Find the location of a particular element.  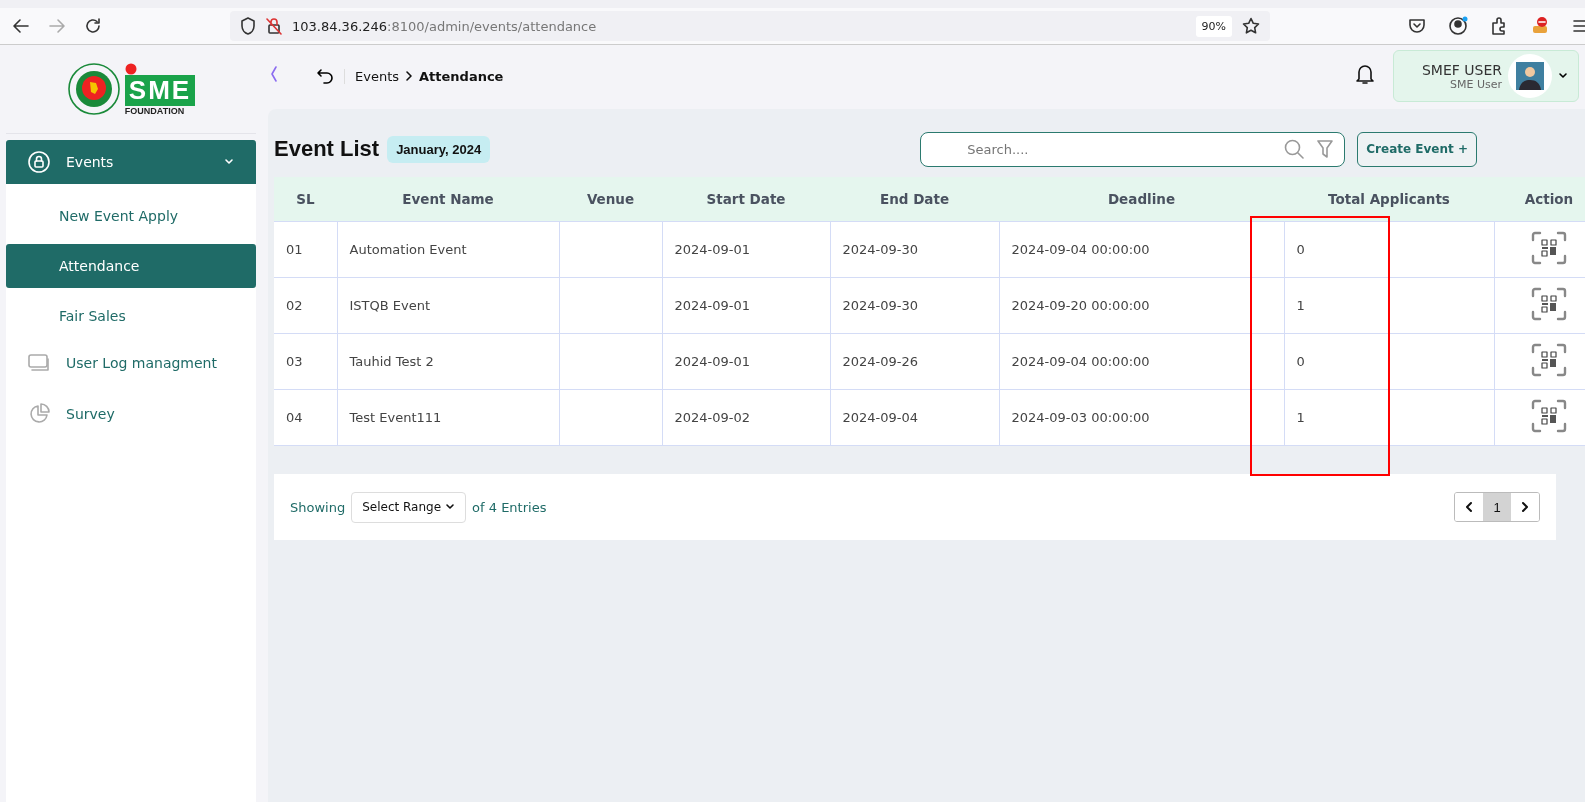

table-cell: 03 is located at coordinates (305, 361).